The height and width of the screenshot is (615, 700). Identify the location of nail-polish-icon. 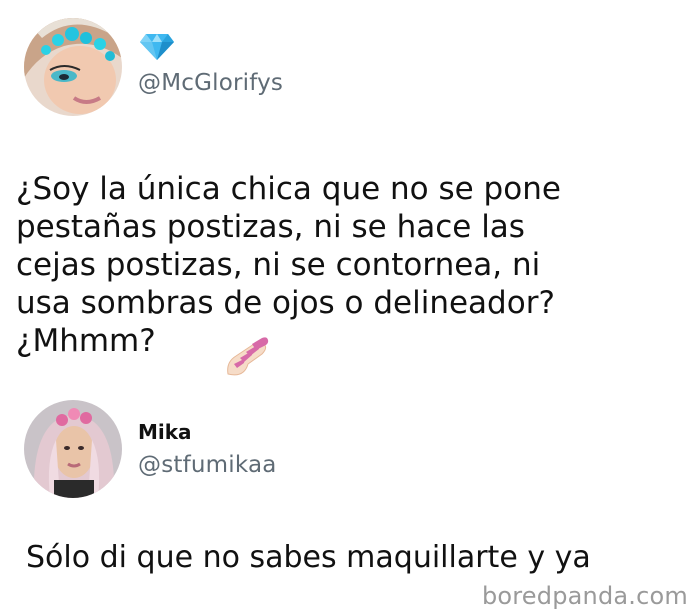
(247, 359).